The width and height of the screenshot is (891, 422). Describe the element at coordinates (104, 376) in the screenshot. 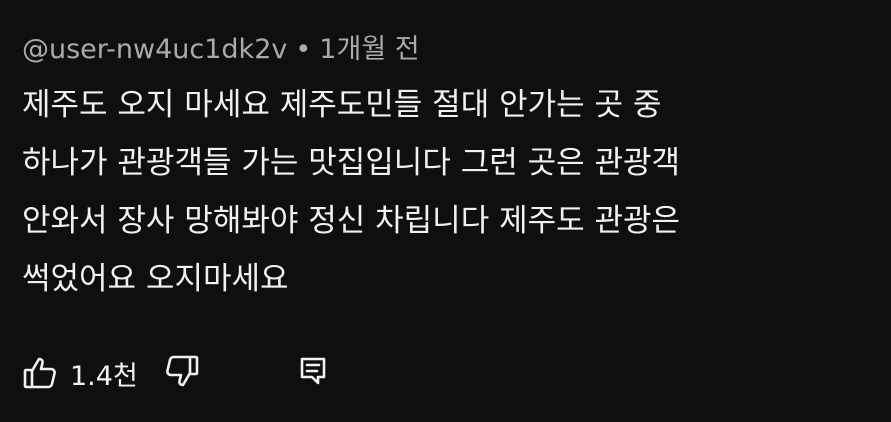

I see `like-count: 1.4천` at that location.